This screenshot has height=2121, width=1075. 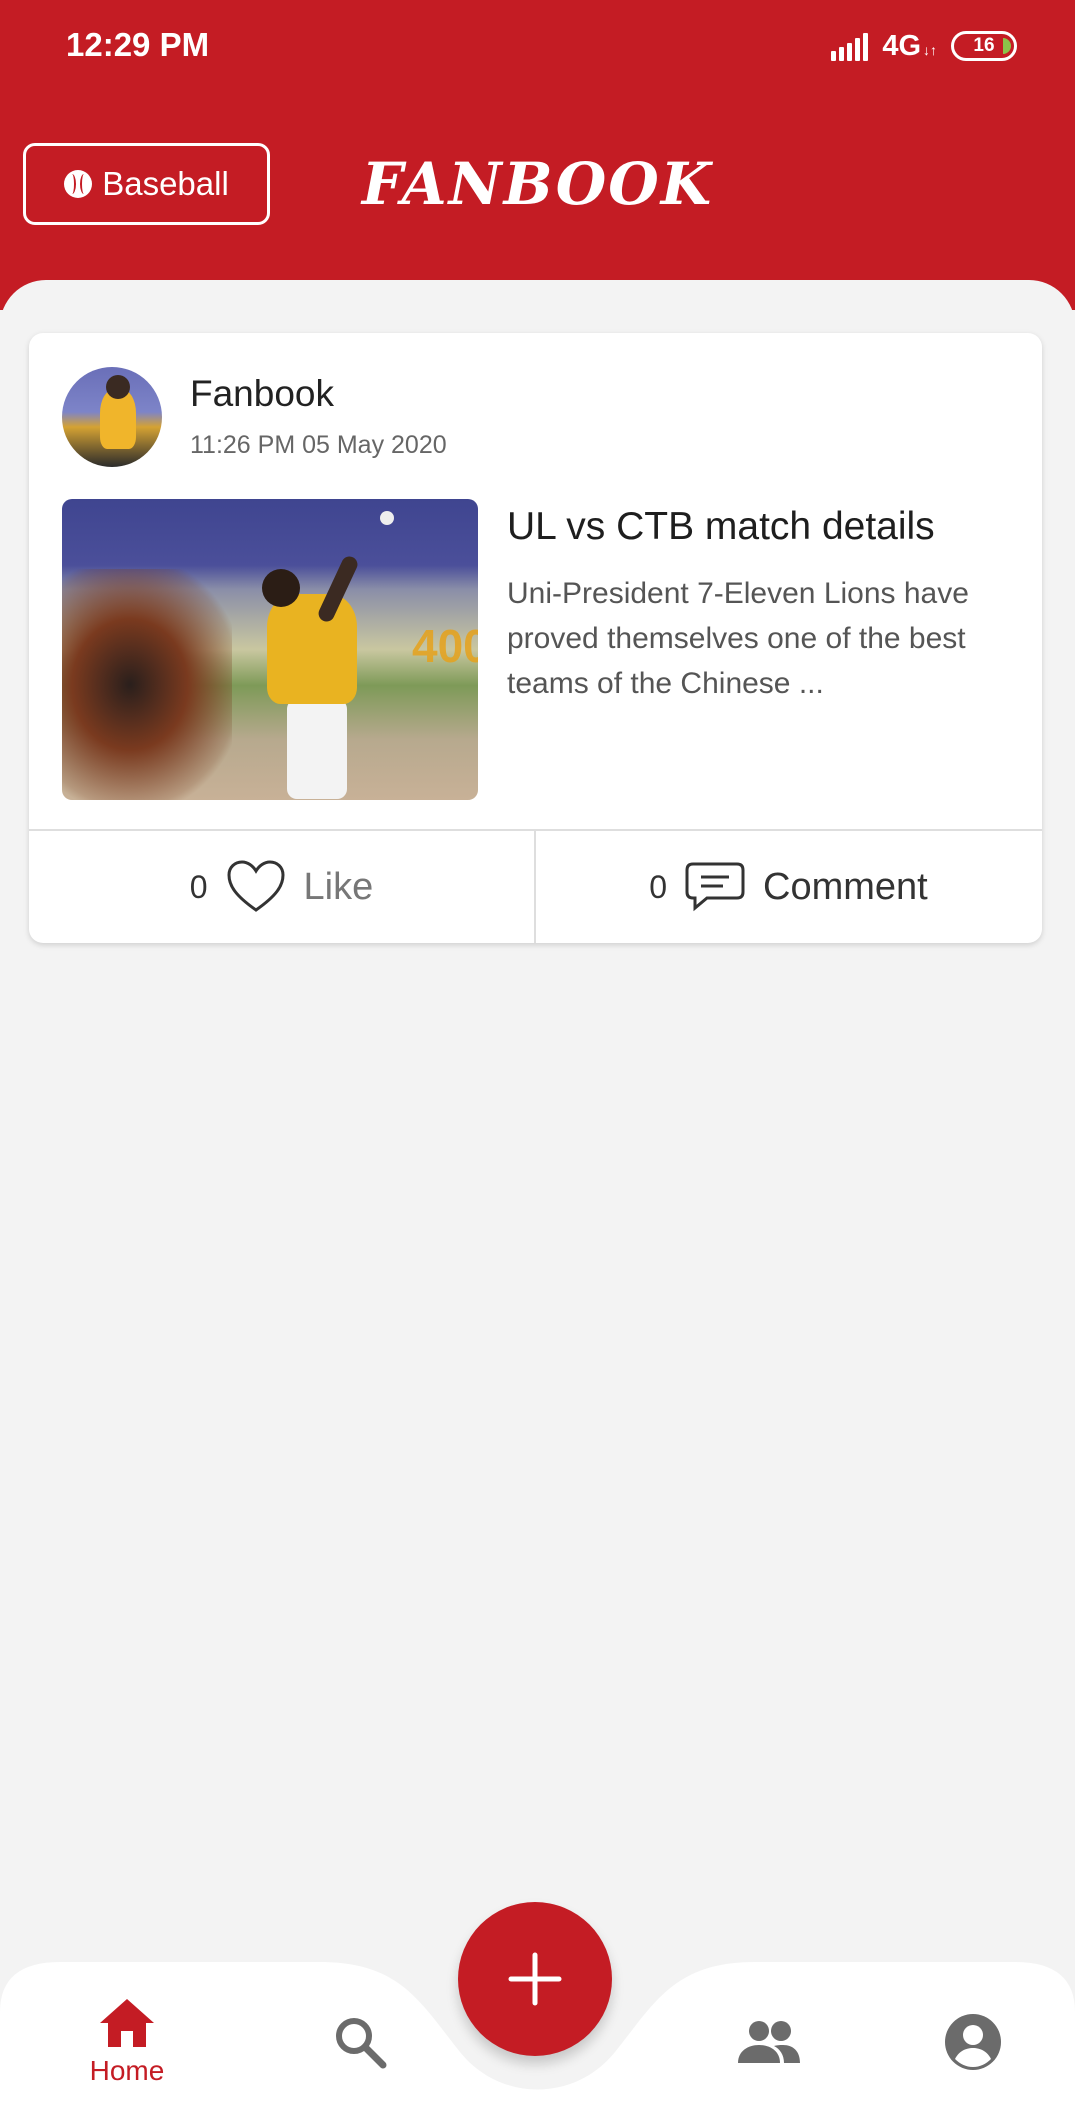 I want to click on like-label: Like, so click(x=338, y=886).